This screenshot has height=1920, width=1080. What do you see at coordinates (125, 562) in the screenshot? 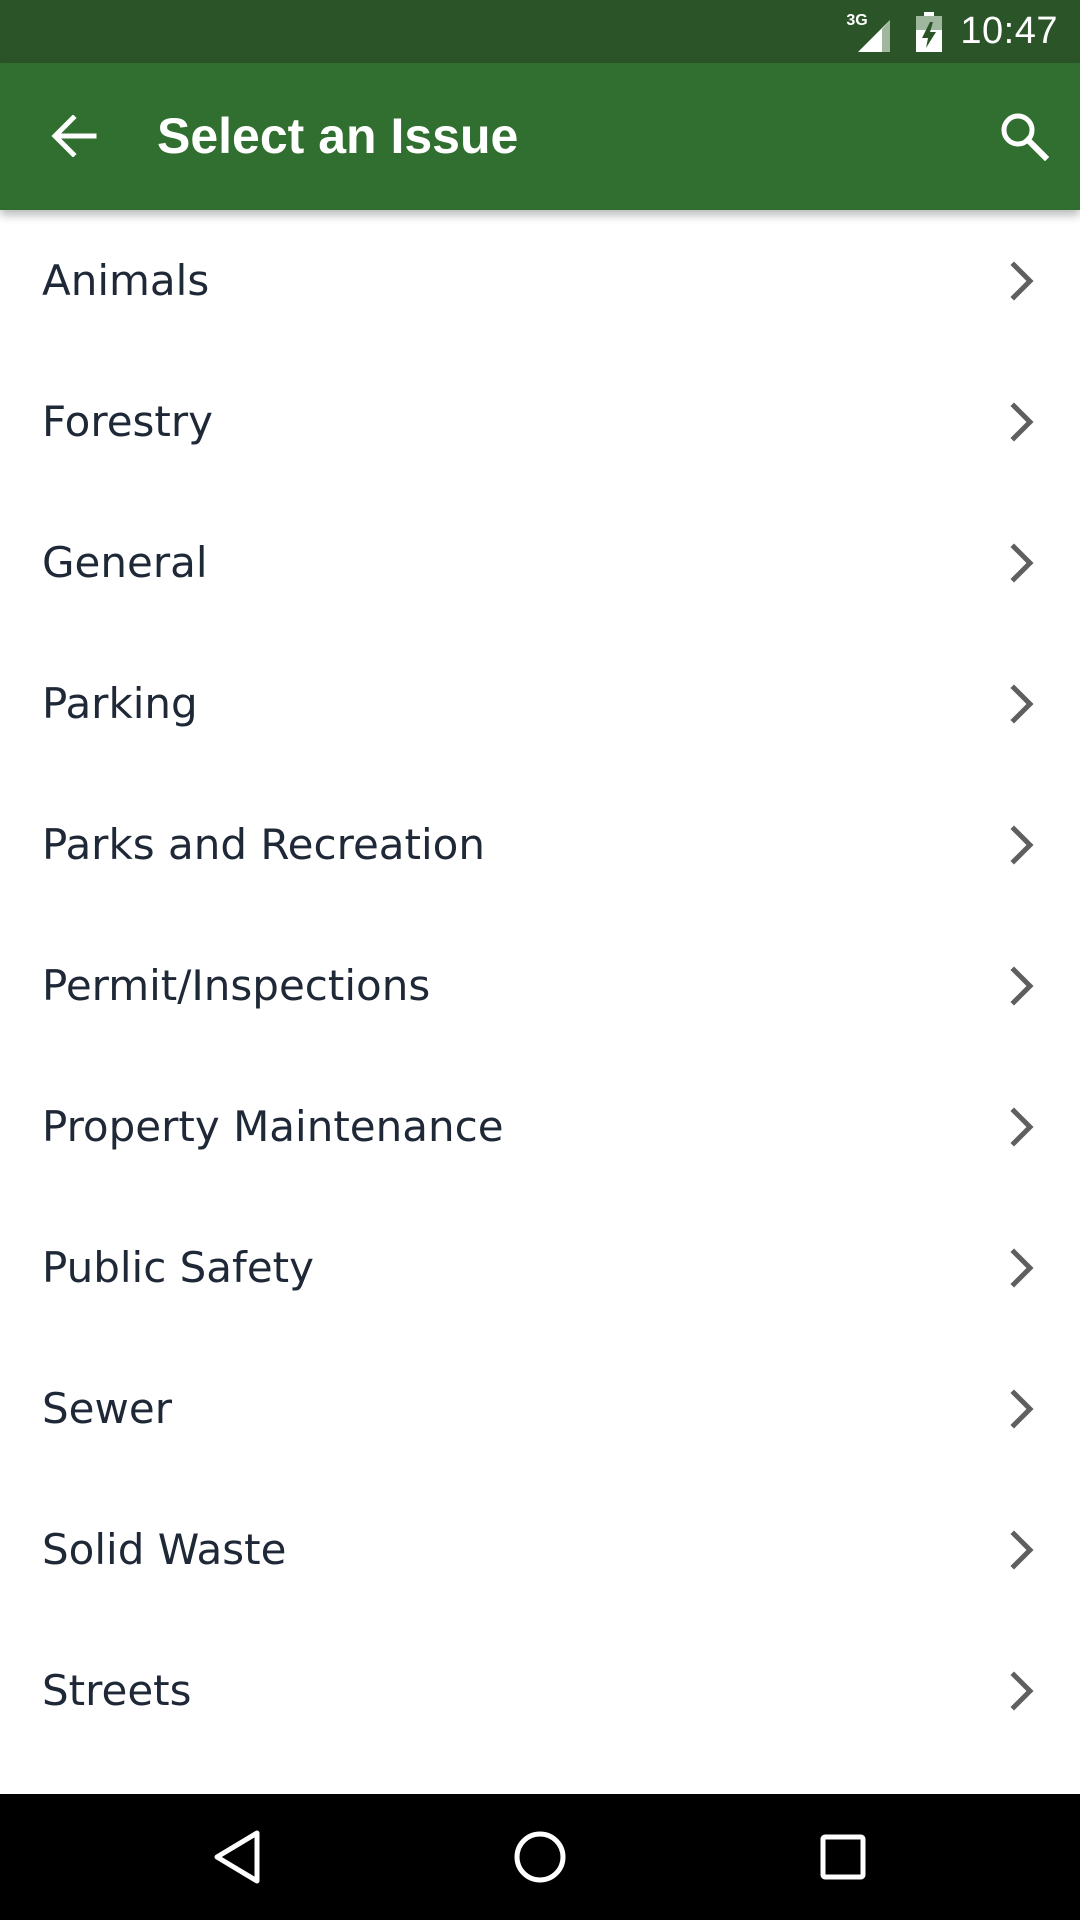
I see `issue-label: General` at bounding box center [125, 562].